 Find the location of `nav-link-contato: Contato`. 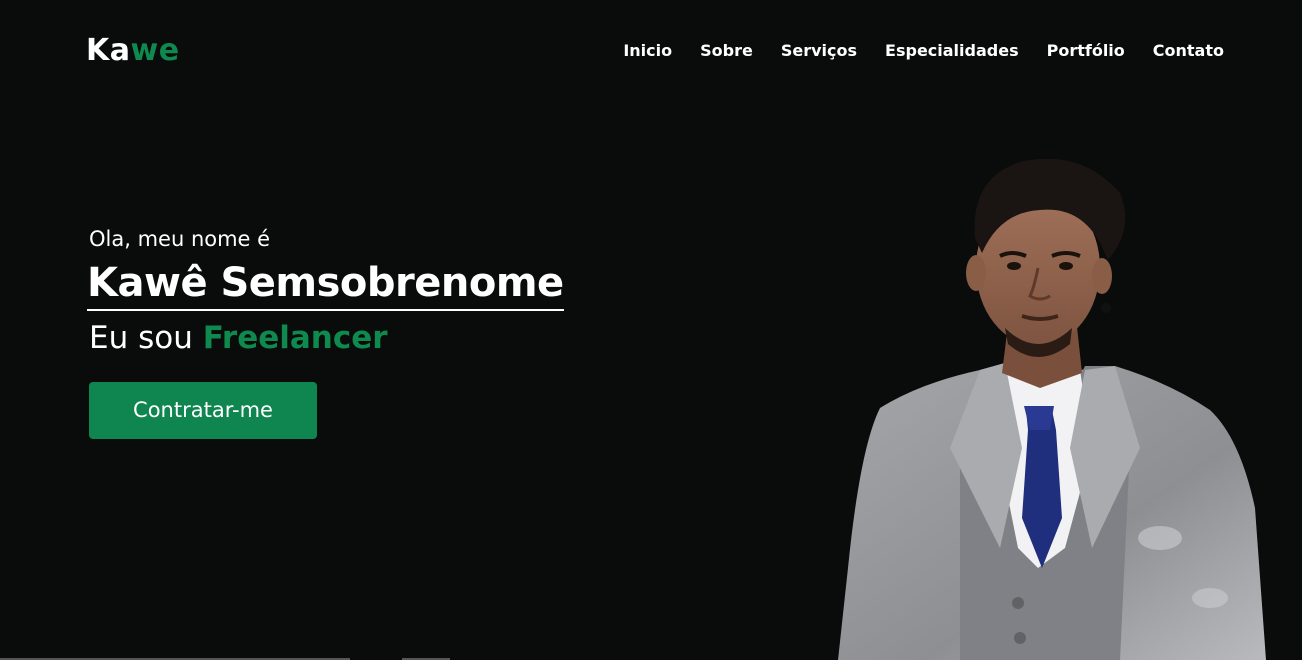

nav-link-contato: Contato is located at coordinates (1188, 51).